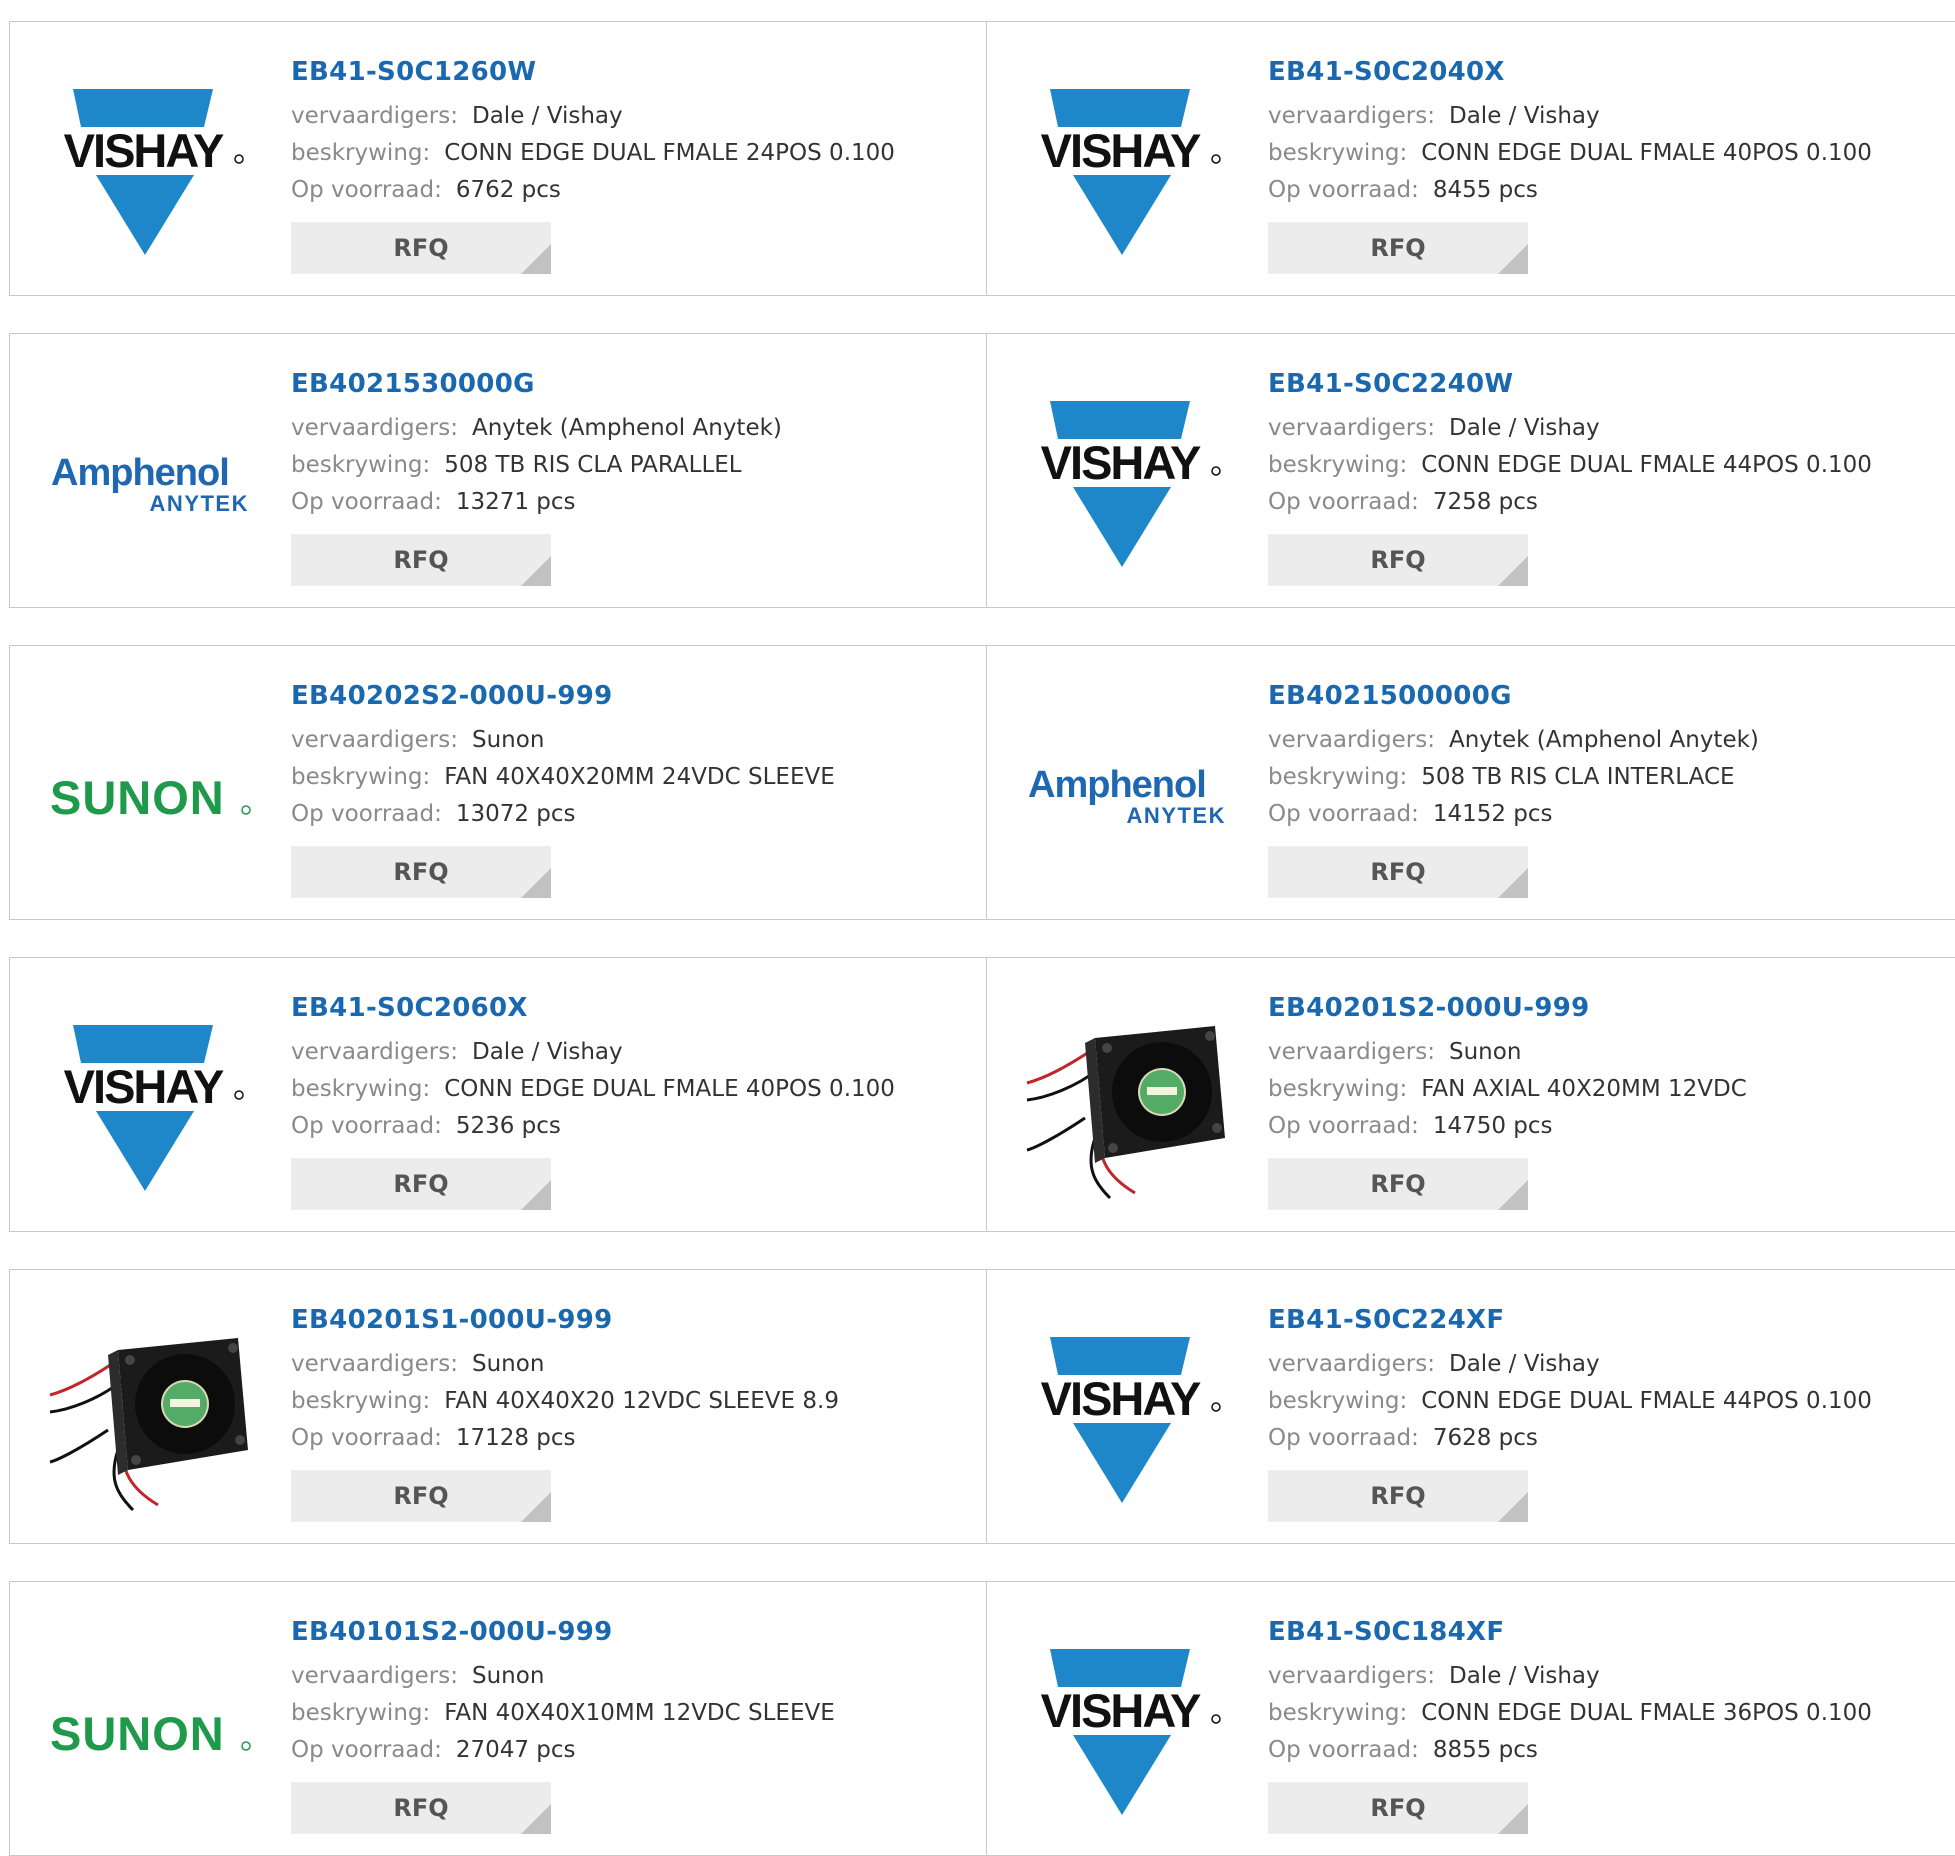  Describe the element at coordinates (1570, 190) in the screenshot. I see `stock-row: Op voorraad: 8455 pcs` at that location.